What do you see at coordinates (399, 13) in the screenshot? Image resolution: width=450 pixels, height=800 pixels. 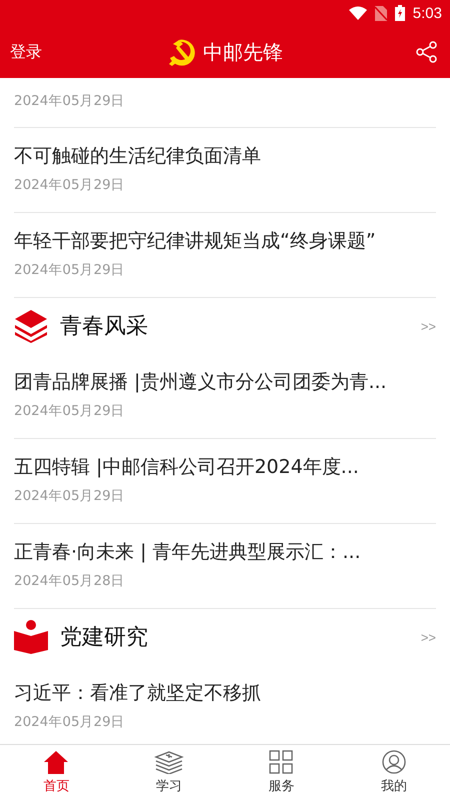 I see `battery-icon` at bounding box center [399, 13].